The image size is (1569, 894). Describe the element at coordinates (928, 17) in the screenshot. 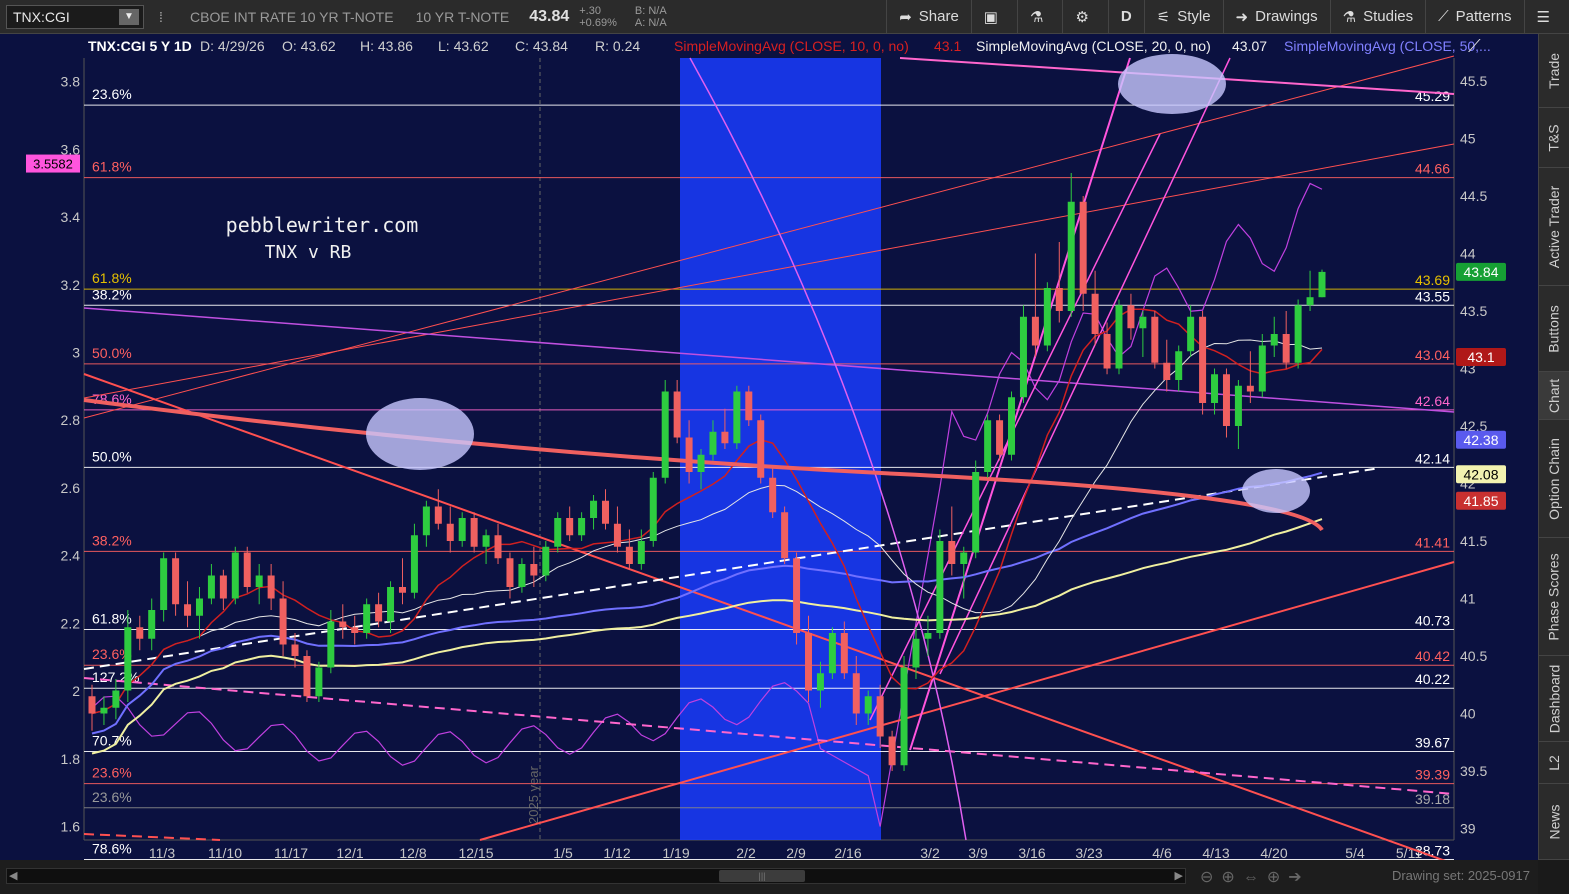

I see `share-button: ➦ Share` at that location.